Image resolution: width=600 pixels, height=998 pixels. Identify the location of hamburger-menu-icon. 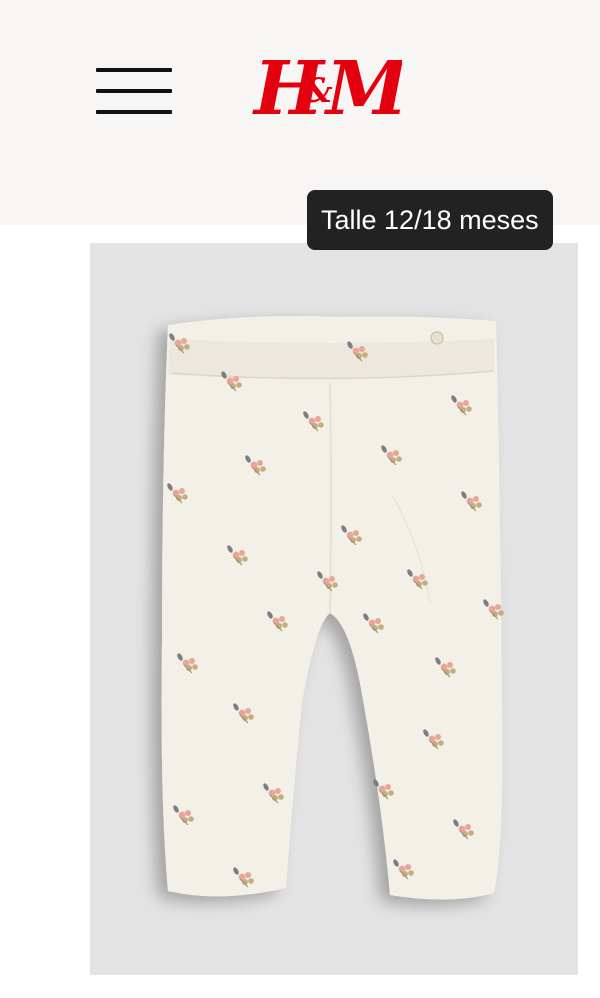
(135, 93).